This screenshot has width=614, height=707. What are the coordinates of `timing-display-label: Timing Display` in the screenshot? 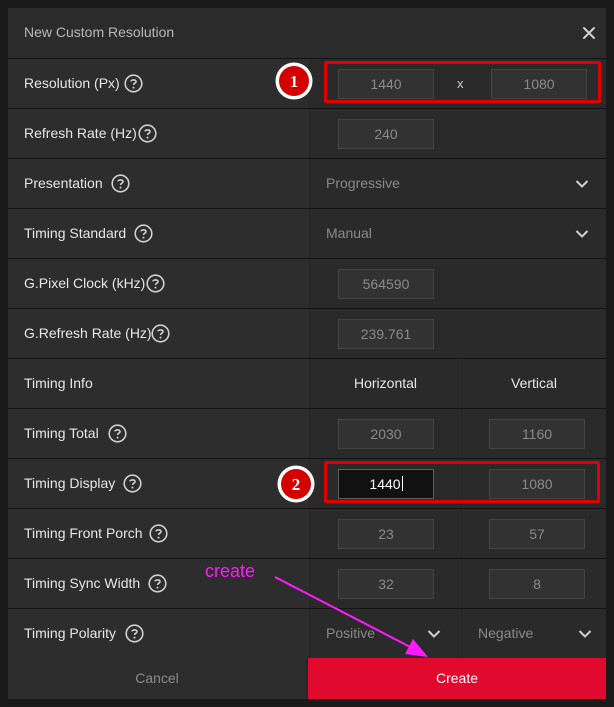 It's located at (70, 483).